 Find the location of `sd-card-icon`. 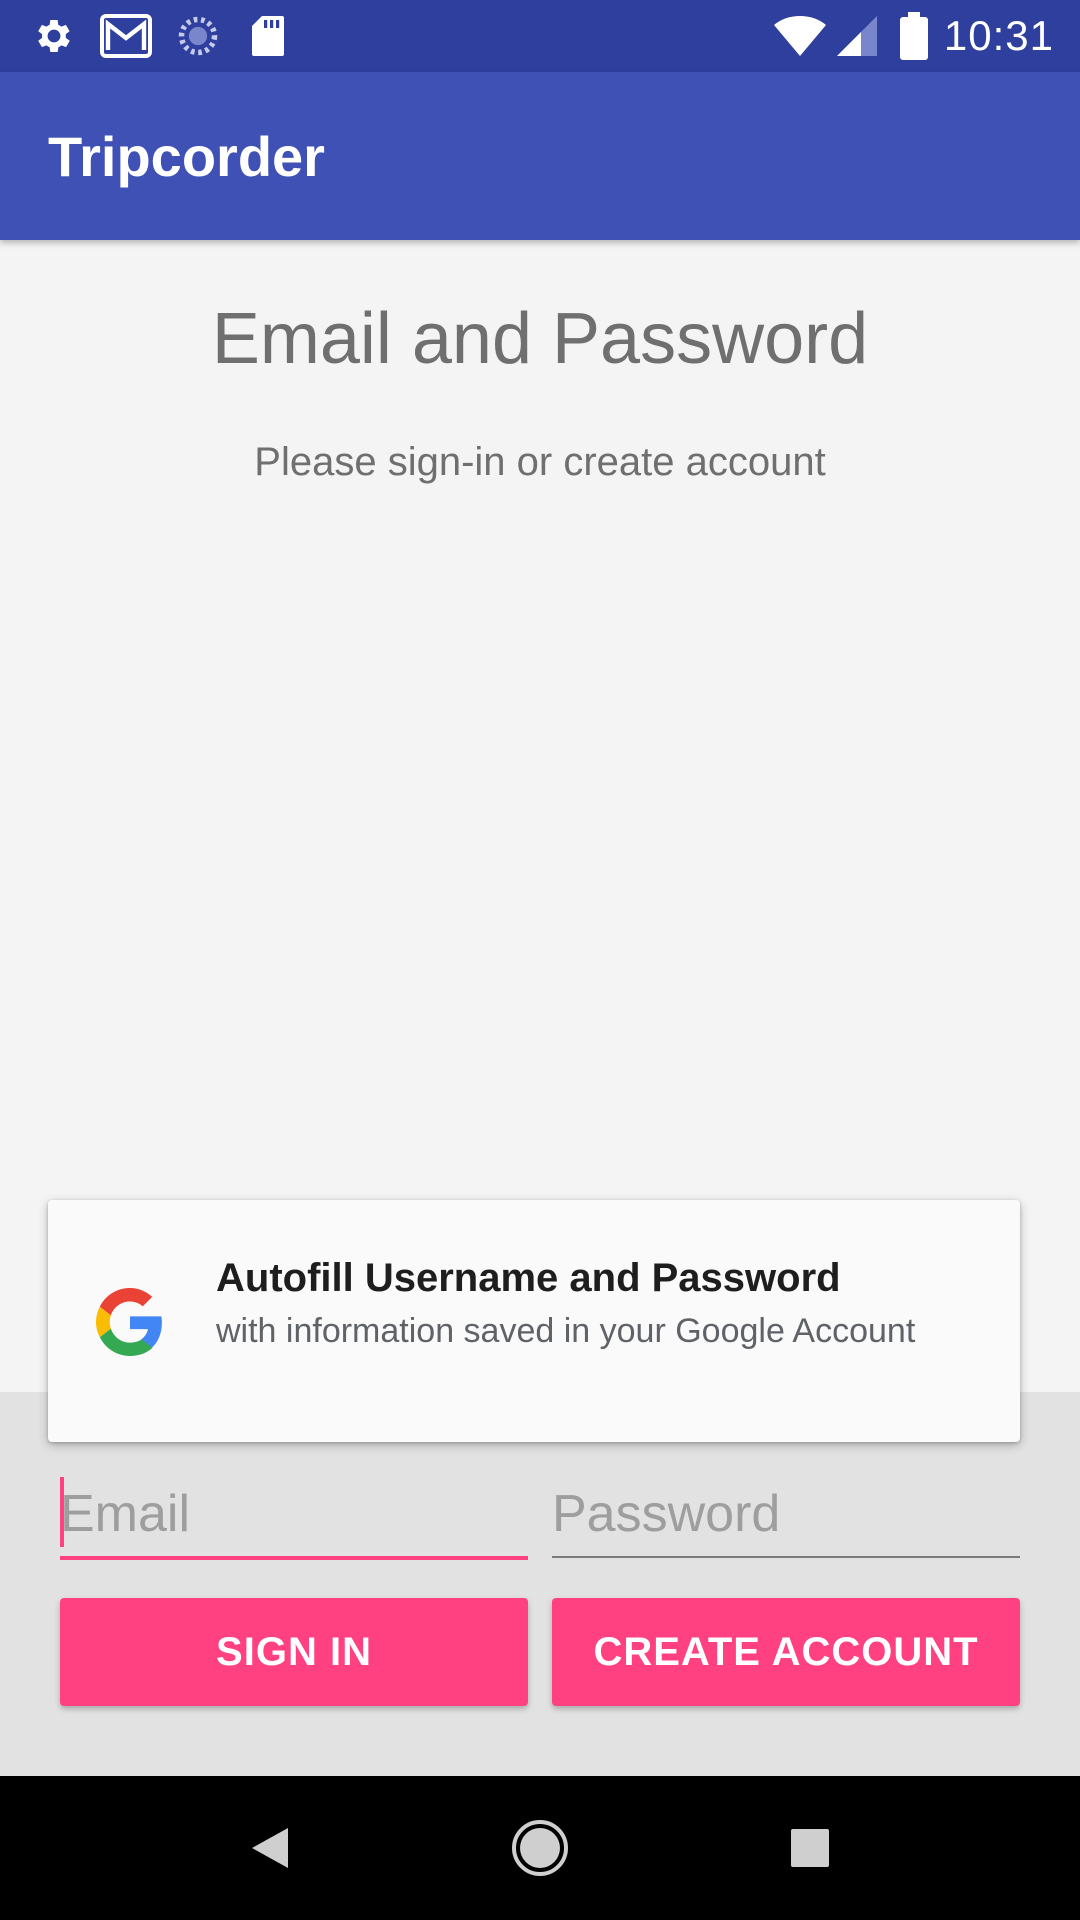

sd-card-icon is located at coordinates (268, 36).